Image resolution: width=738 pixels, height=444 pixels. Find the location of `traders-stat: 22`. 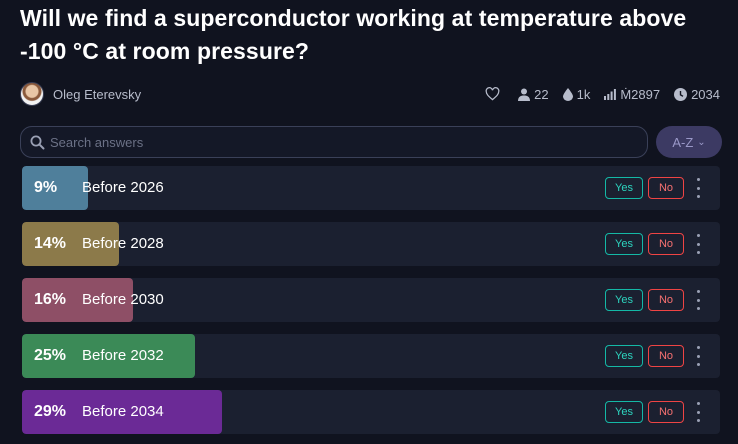

traders-stat: 22 is located at coordinates (533, 94).